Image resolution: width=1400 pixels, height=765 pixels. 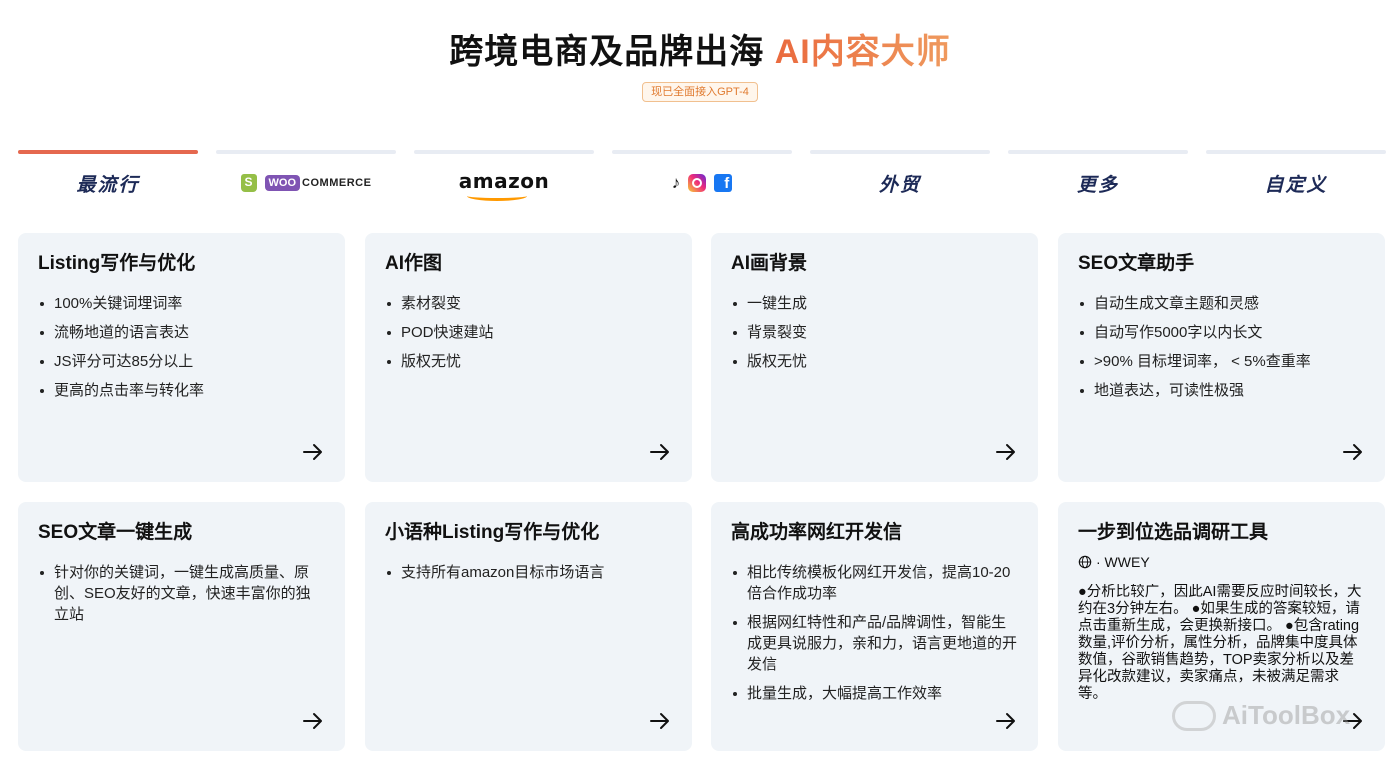 I want to click on hero: 跨境电商及品牌出海 AI内容大师 现已全面接入GPT-4, so click(x=700, y=66).